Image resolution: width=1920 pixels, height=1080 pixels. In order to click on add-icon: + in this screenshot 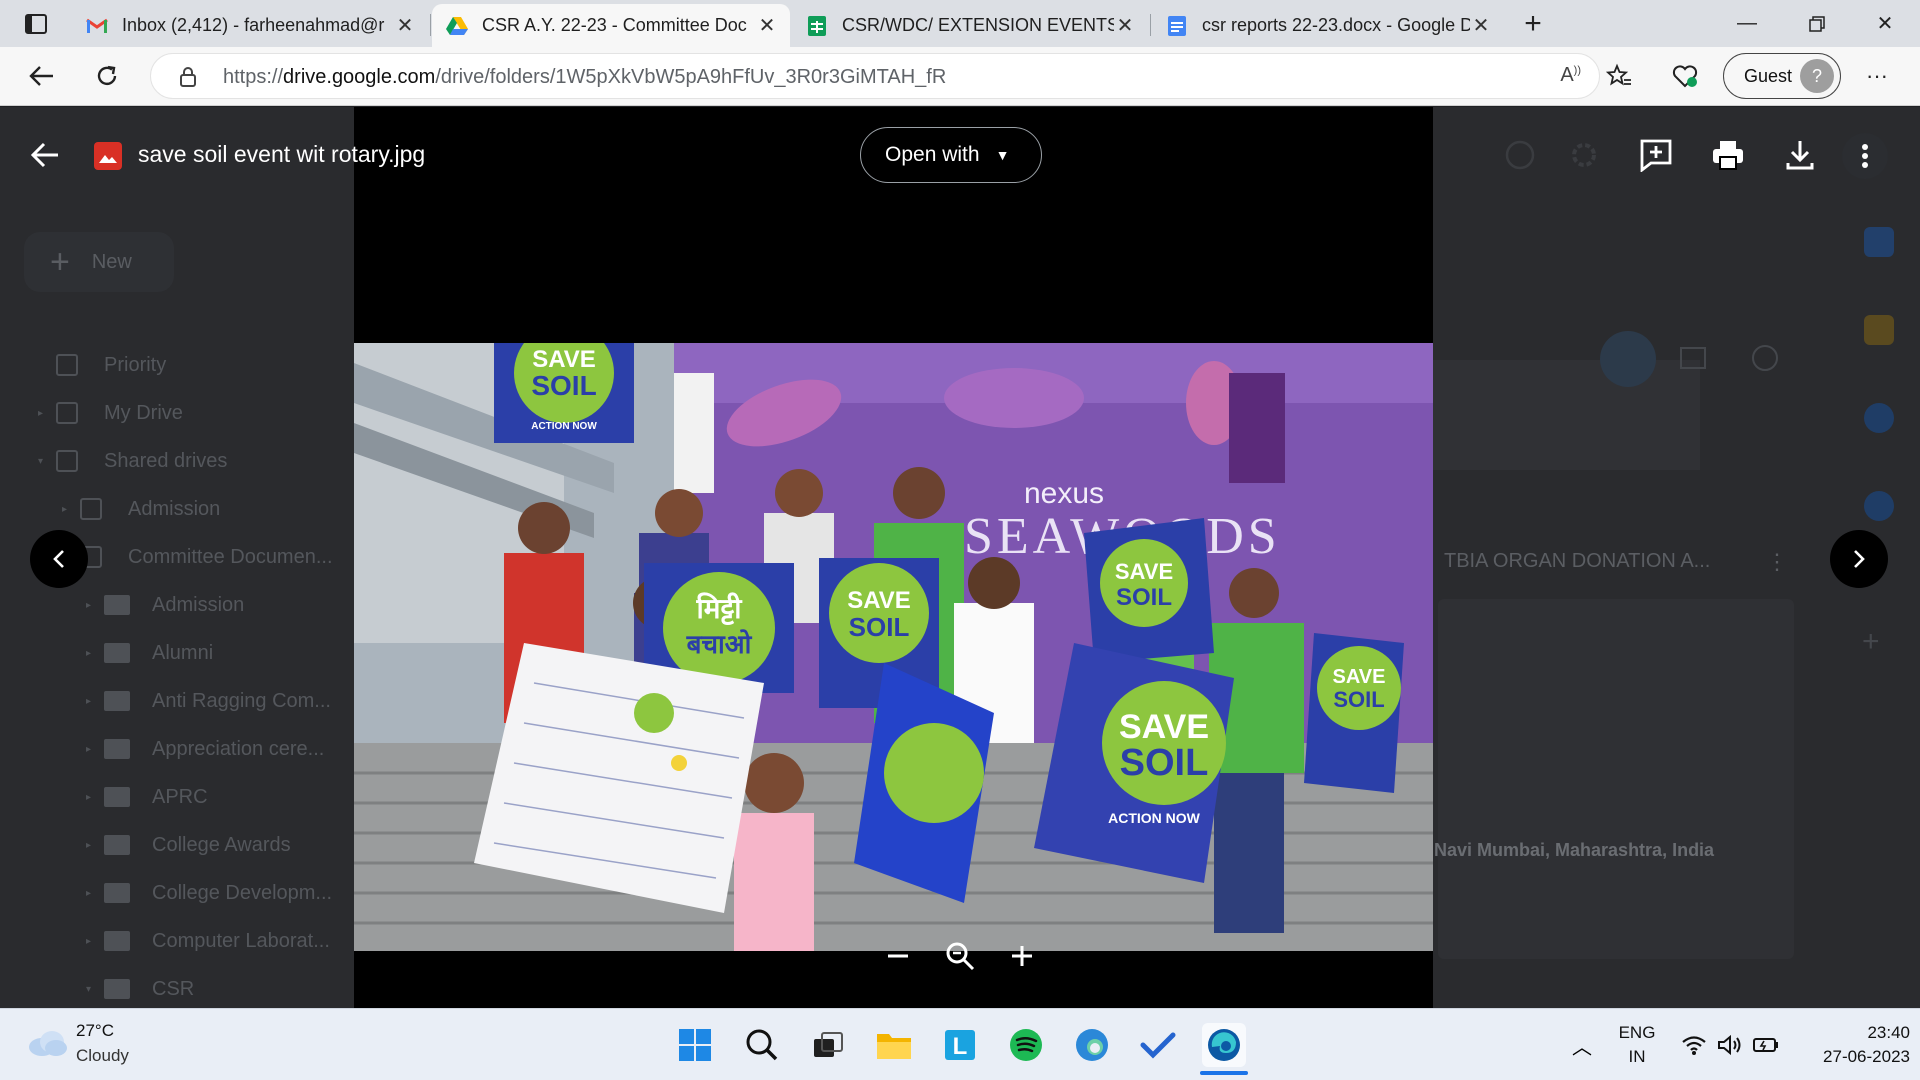, I will do `click(1871, 642)`.